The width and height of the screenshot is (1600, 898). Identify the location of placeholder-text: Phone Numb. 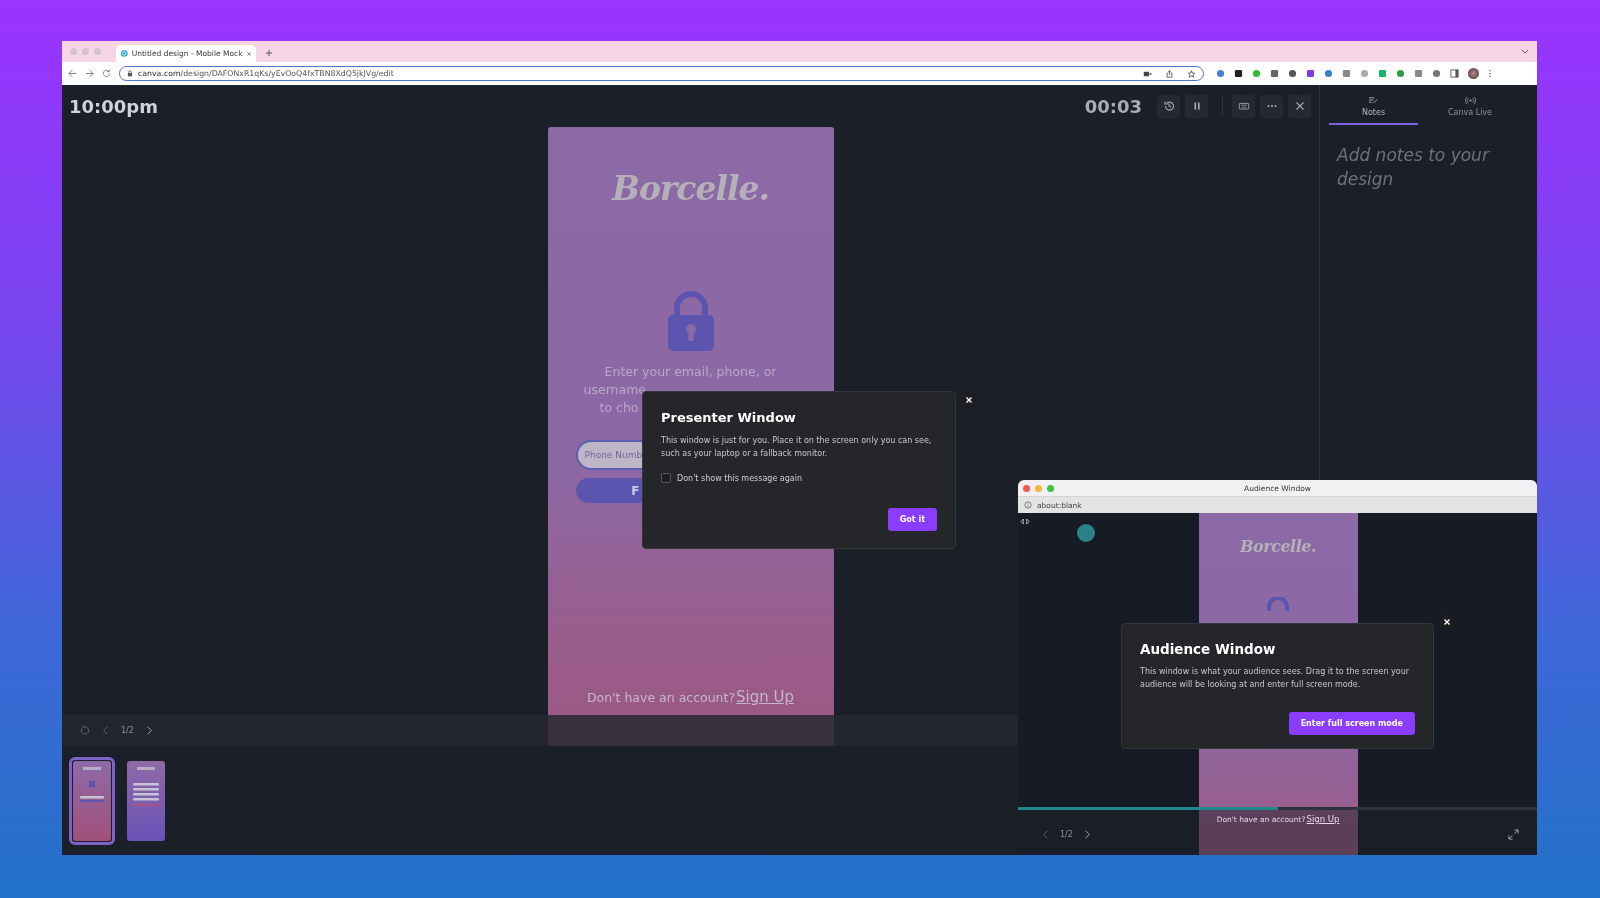
(613, 455).